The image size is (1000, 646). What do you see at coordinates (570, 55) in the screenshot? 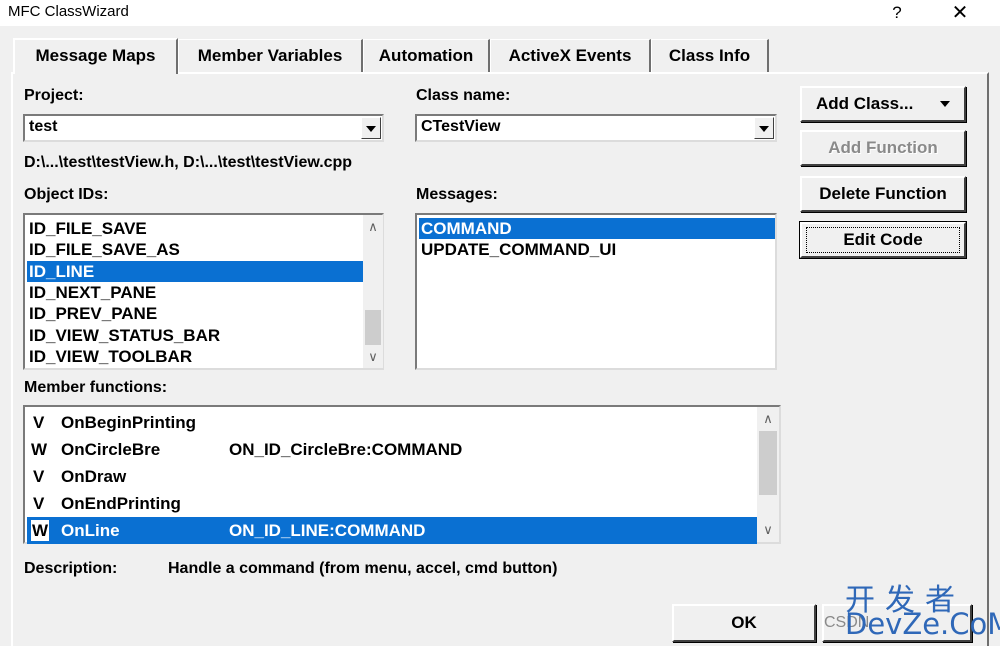
I see `tab-activex-events: ActiveX Events` at bounding box center [570, 55].